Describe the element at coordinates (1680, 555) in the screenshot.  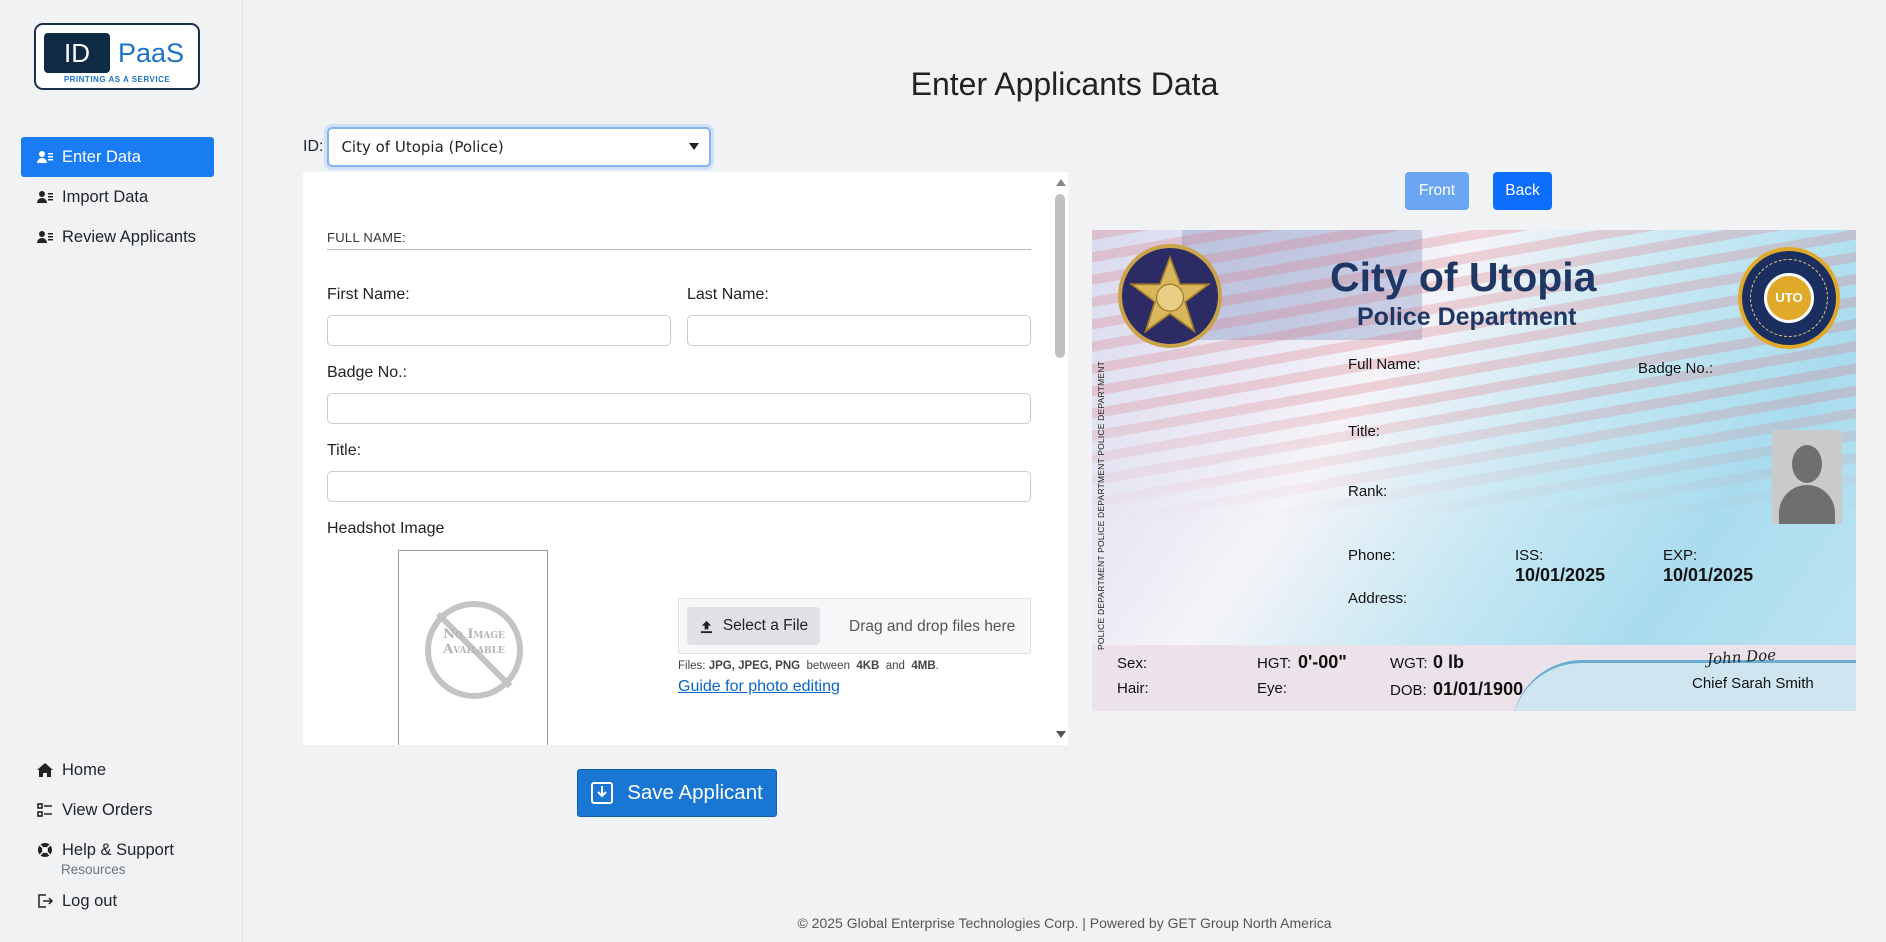
I see `card-exp-label: EXP:` at that location.